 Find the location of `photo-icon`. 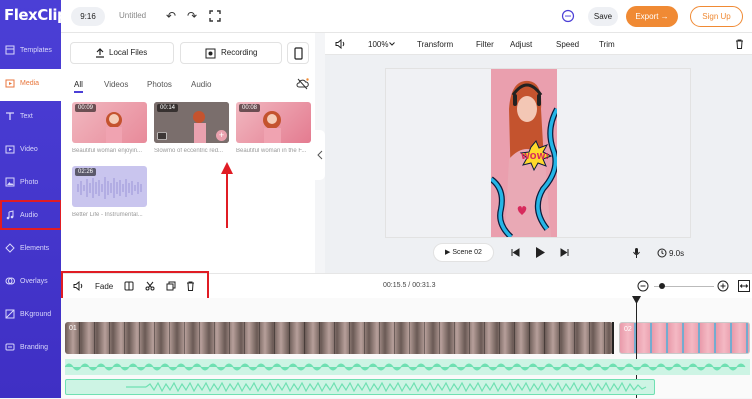

photo-icon is located at coordinates (10, 182).